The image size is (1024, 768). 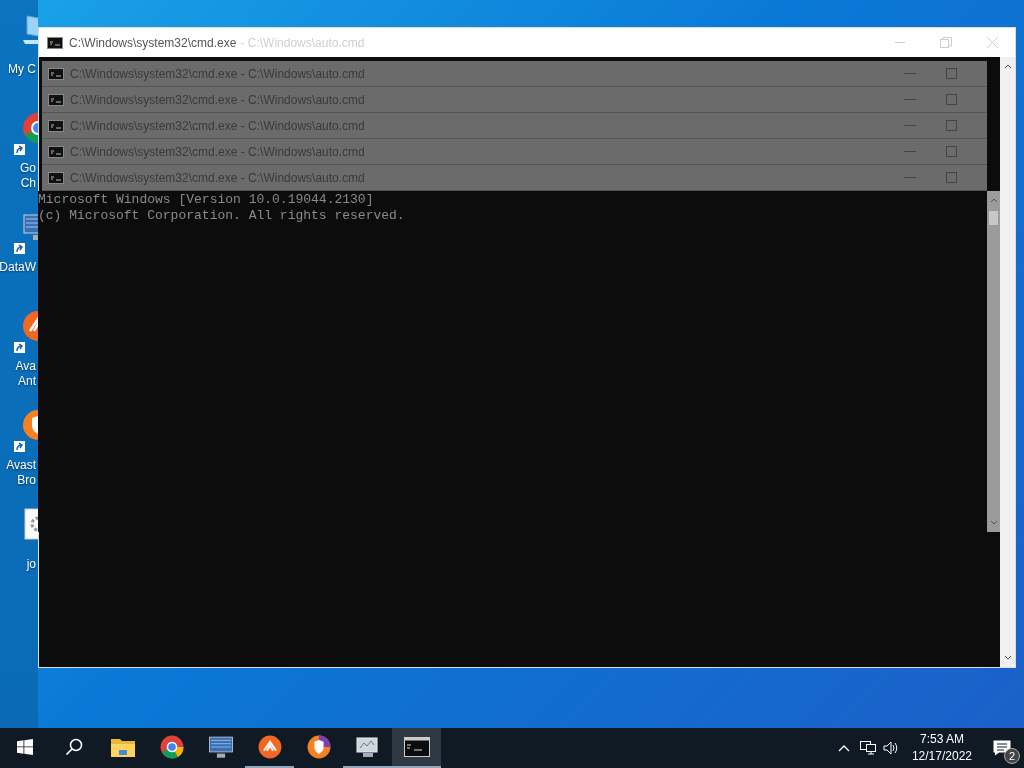 I want to click on notification-count: 2, so click(x=1012, y=756).